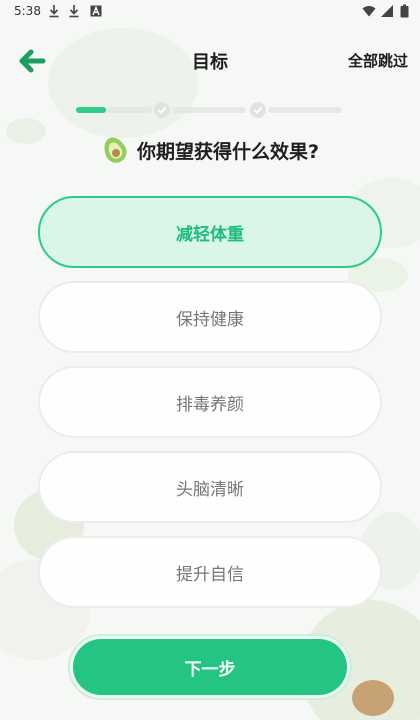 This screenshot has height=720, width=420. What do you see at coordinates (96, 11) in the screenshot?
I see `accessibility-a-icon` at bounding box center [96, 11].